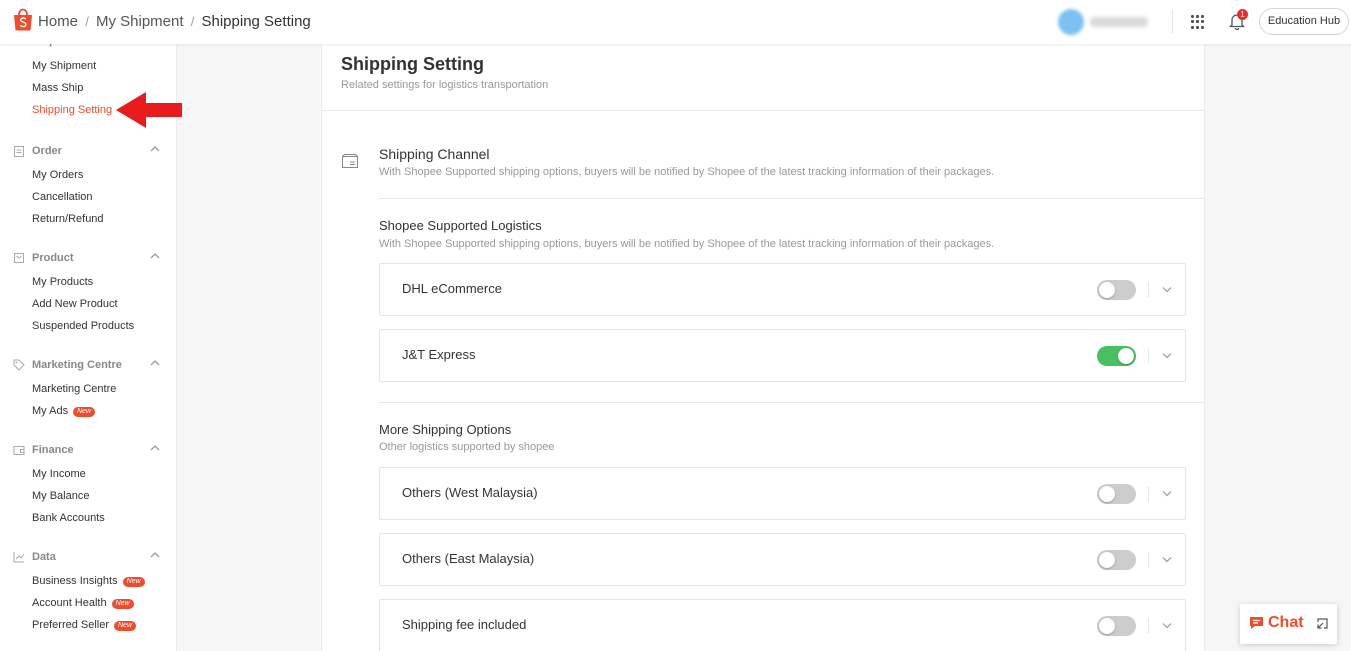 The width and height of the screenshot is (1351, 651). Describe the element at coordinates (71, 625) in the screenshot. I see `sidebar-item-label: Preferred Seller` at that location.